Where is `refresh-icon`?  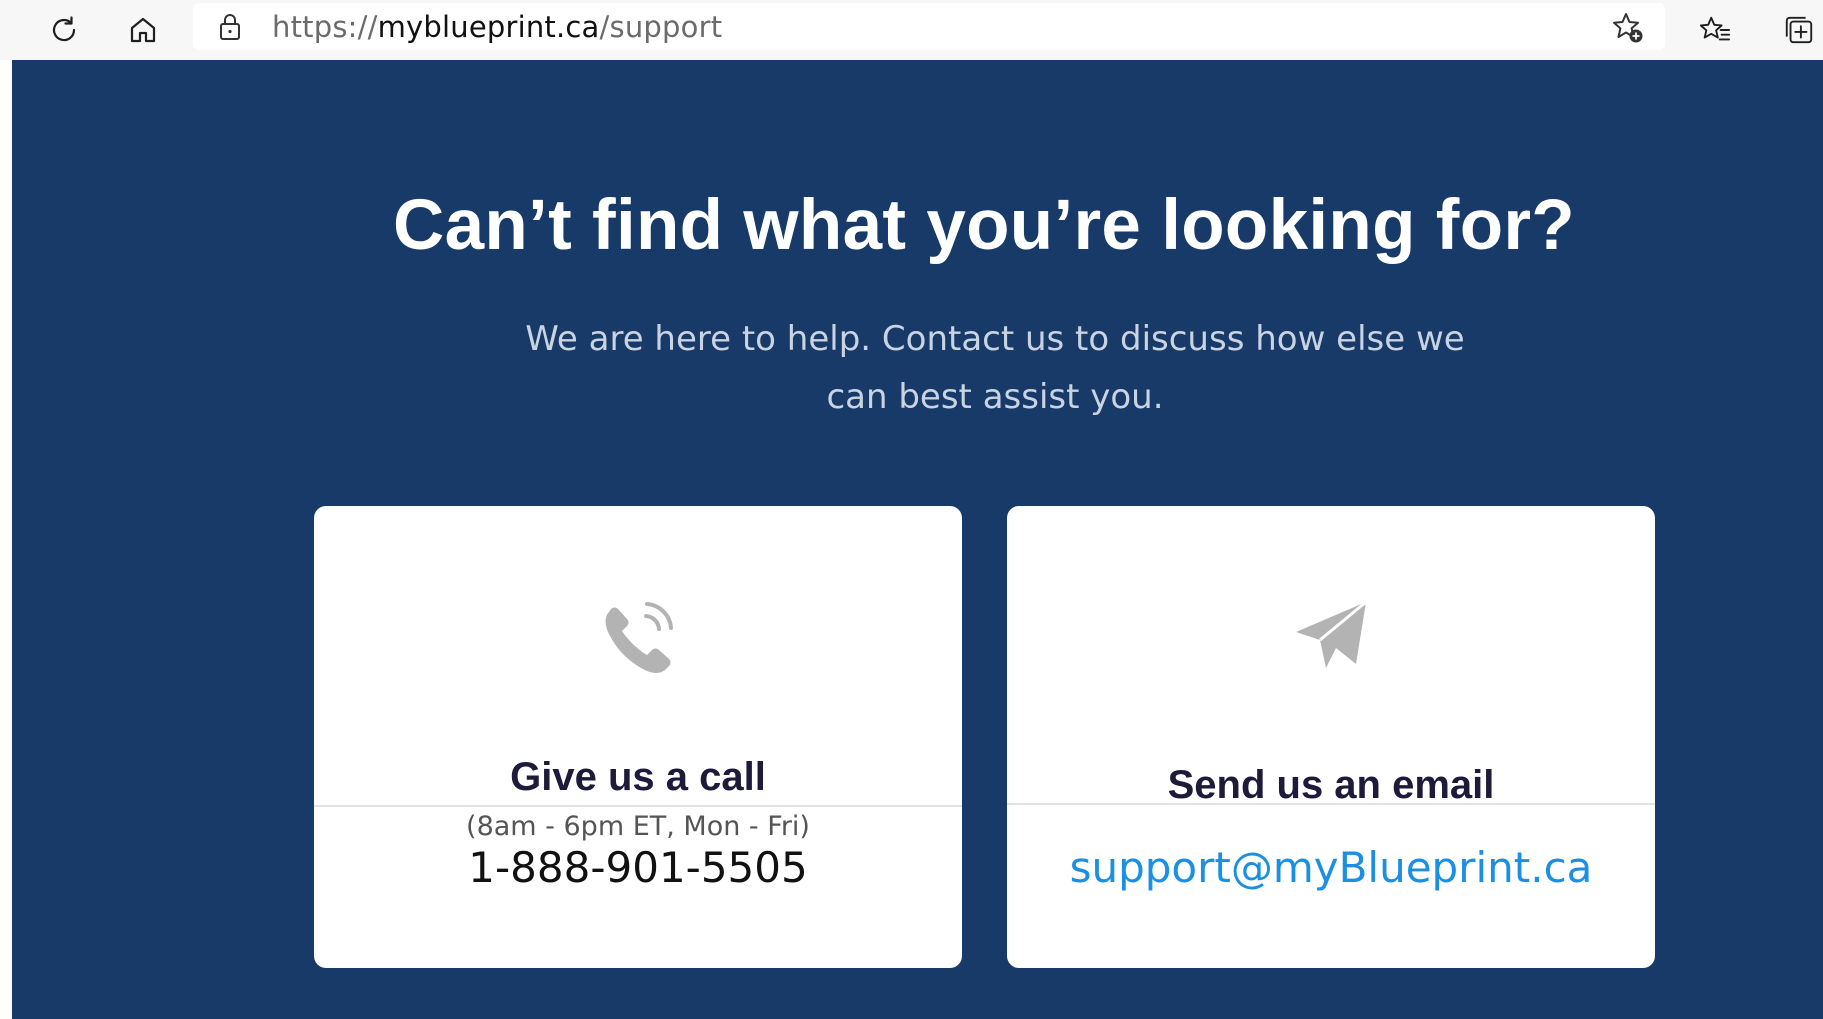 refresh-icon is located at coordinates (64, 29).